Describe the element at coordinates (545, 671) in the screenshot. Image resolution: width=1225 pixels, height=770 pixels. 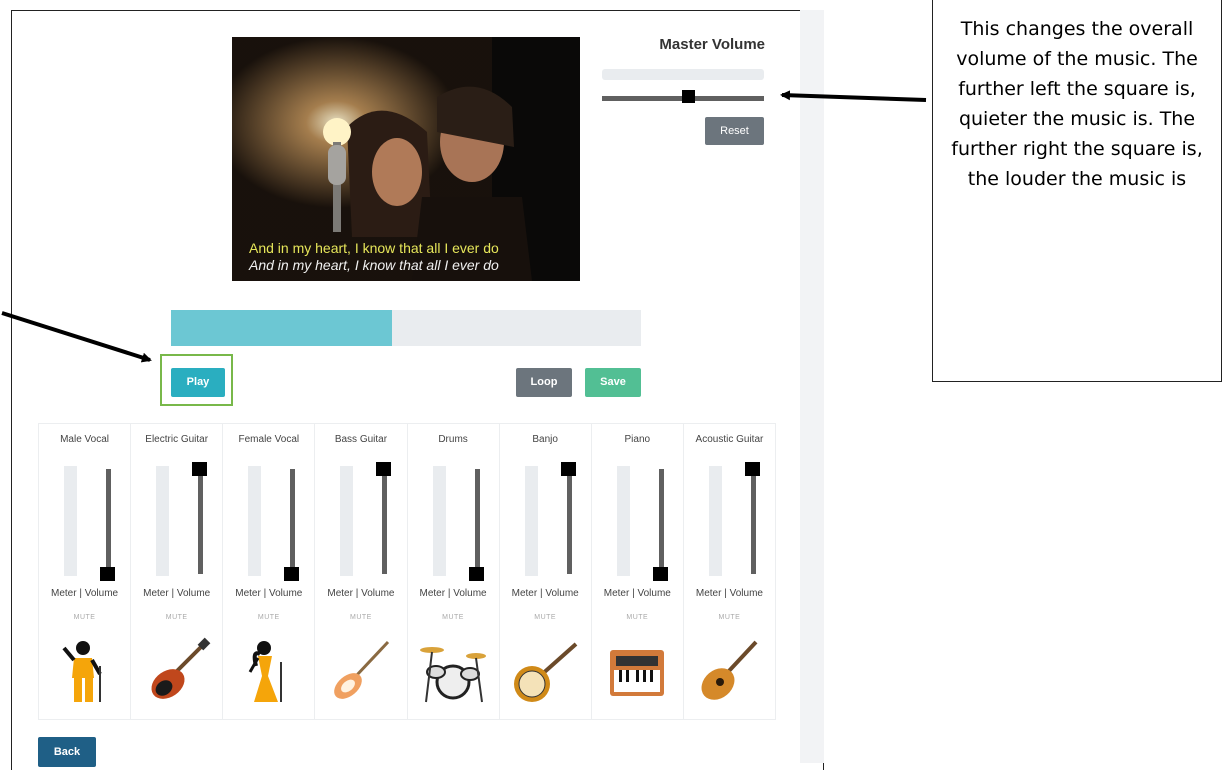
I see `banjo-icon` at that location.